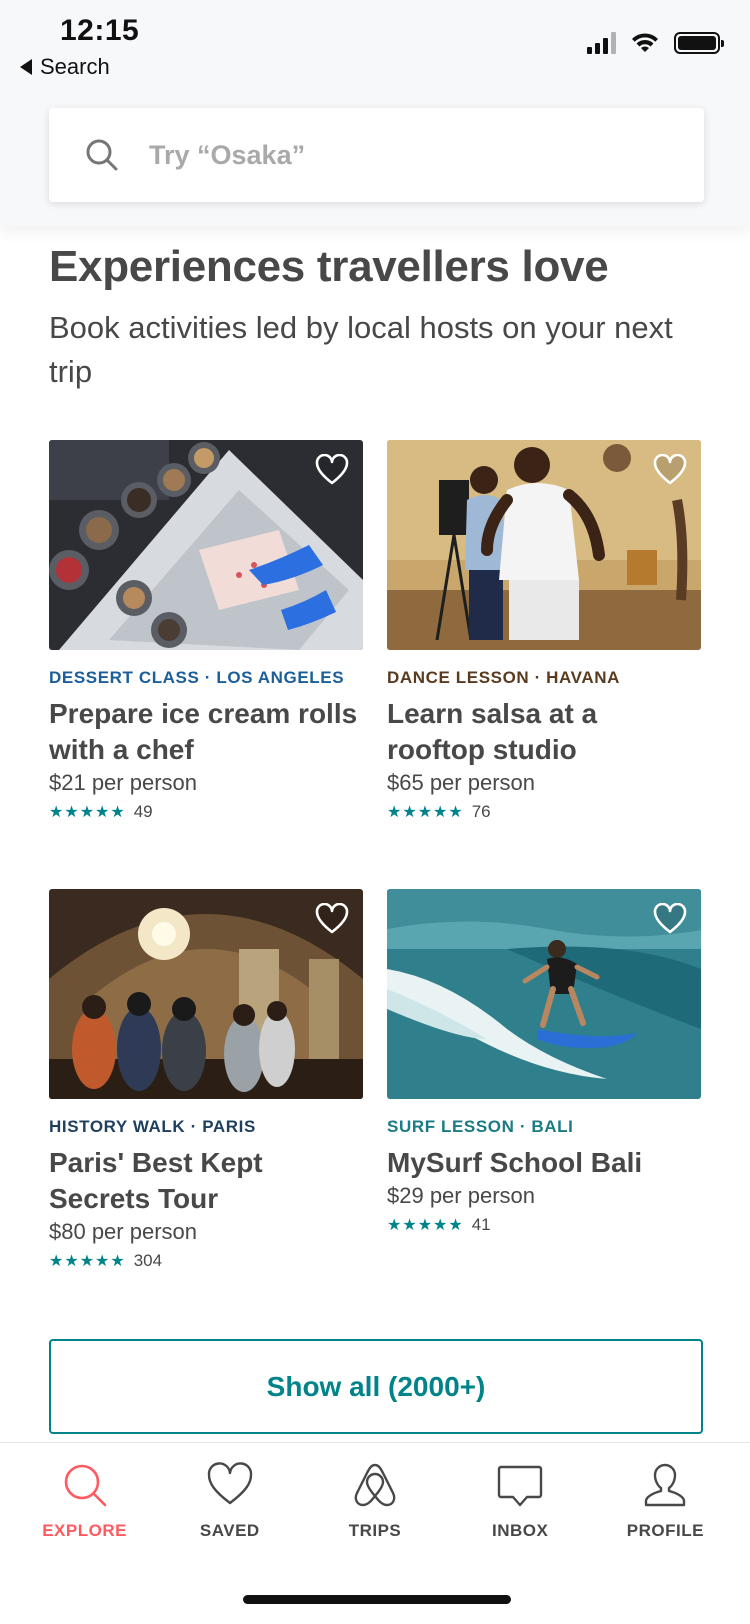 This screenshot has width=750, height=1624. Describe the element at coordinates (152, 1126) in the screenshot. I see `experience-category: HISTORY WALK · PARIS` at that location.